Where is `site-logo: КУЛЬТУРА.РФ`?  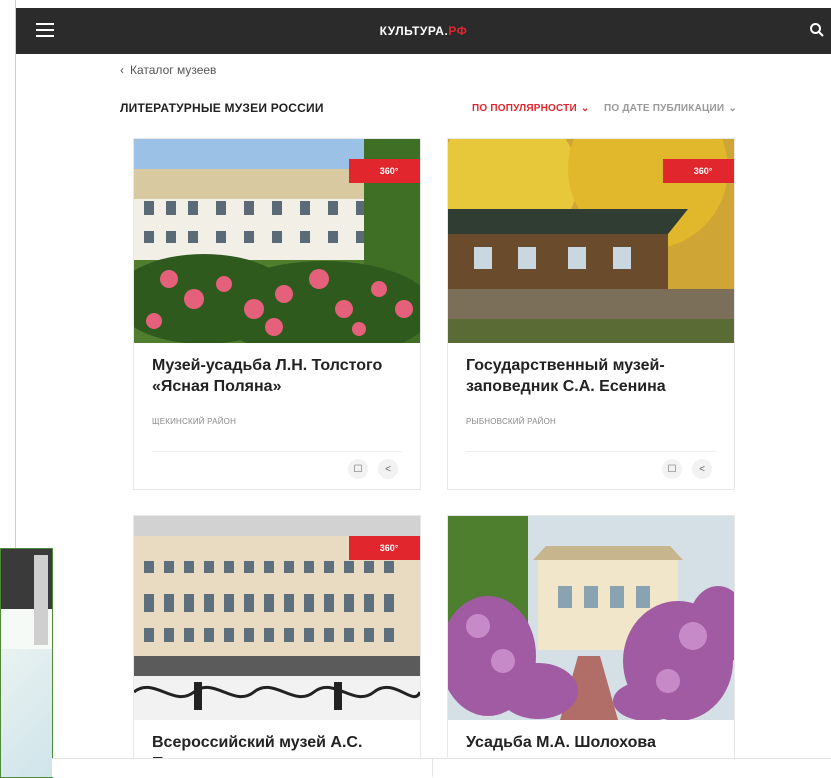
site-logo: КУЛЬТУРА.РФ is located at coordinates (424, 31).